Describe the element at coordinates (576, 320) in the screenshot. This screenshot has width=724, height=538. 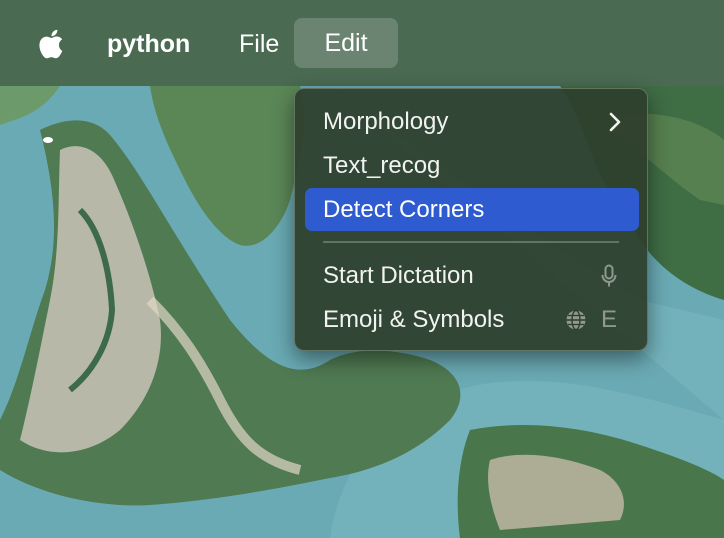
I see `globe-icon` at that location.